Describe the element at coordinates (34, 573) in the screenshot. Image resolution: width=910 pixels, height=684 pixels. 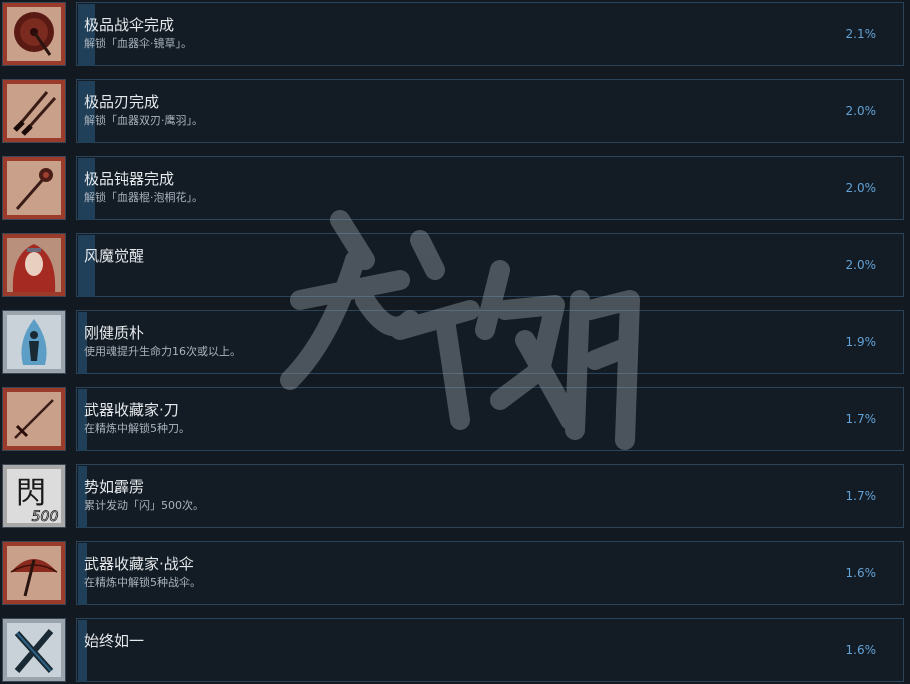
I see `umbrella-collection-icon` at that location.